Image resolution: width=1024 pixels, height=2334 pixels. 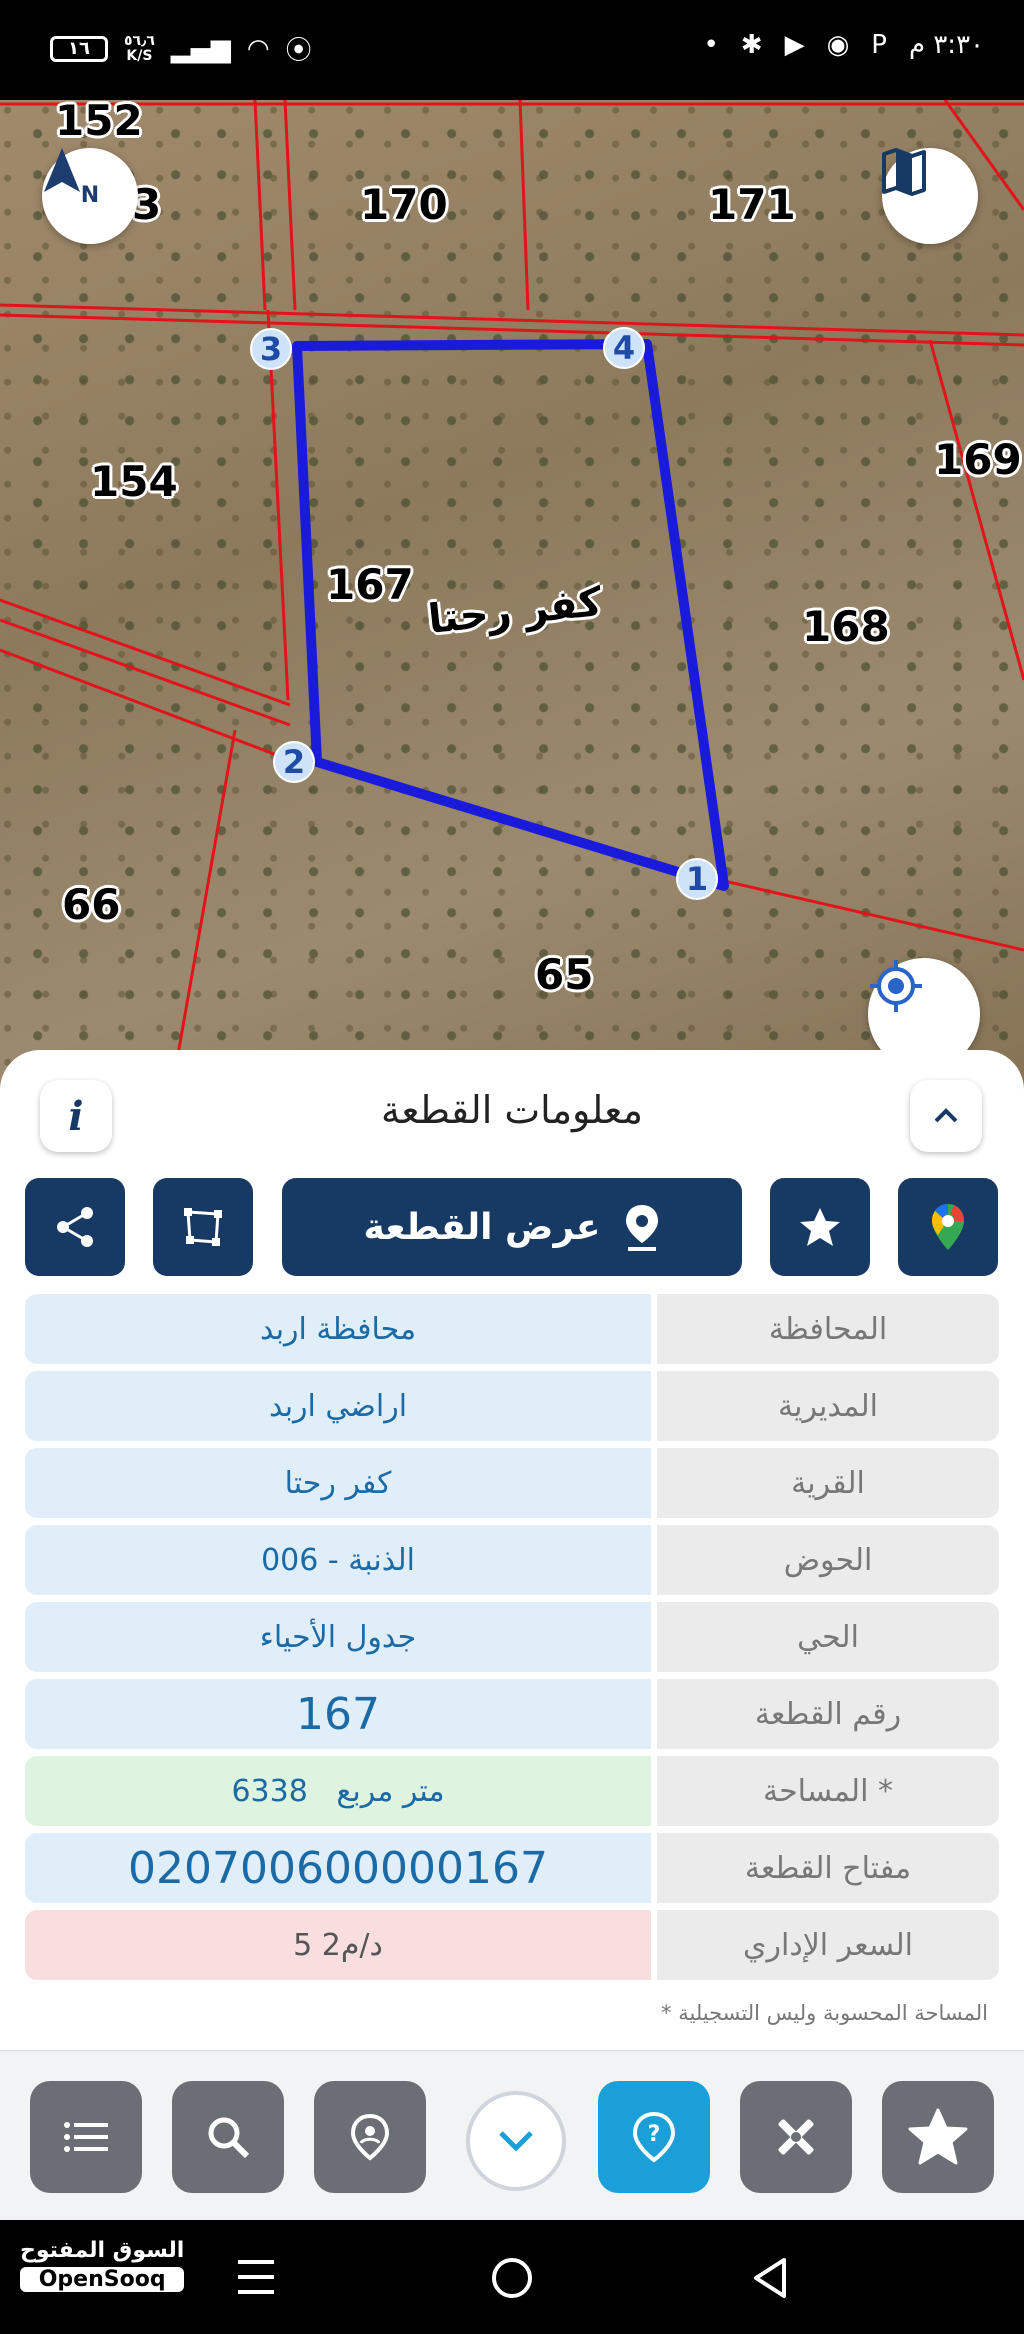 I want to click on list-button, so click(x=86, y=2137).